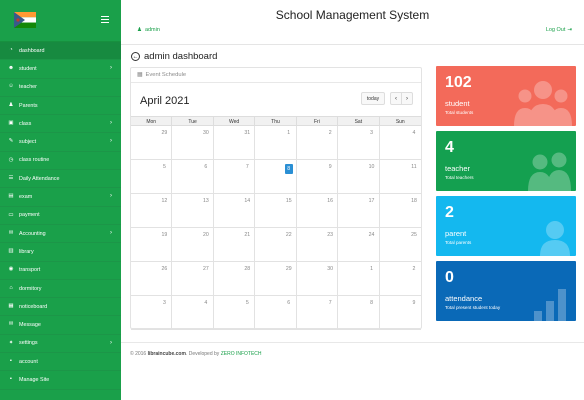 The width and height of the screenshot is (584, 400). I want to click on sidebar-item-teacher: ☺ teacher, so click(60, 88).